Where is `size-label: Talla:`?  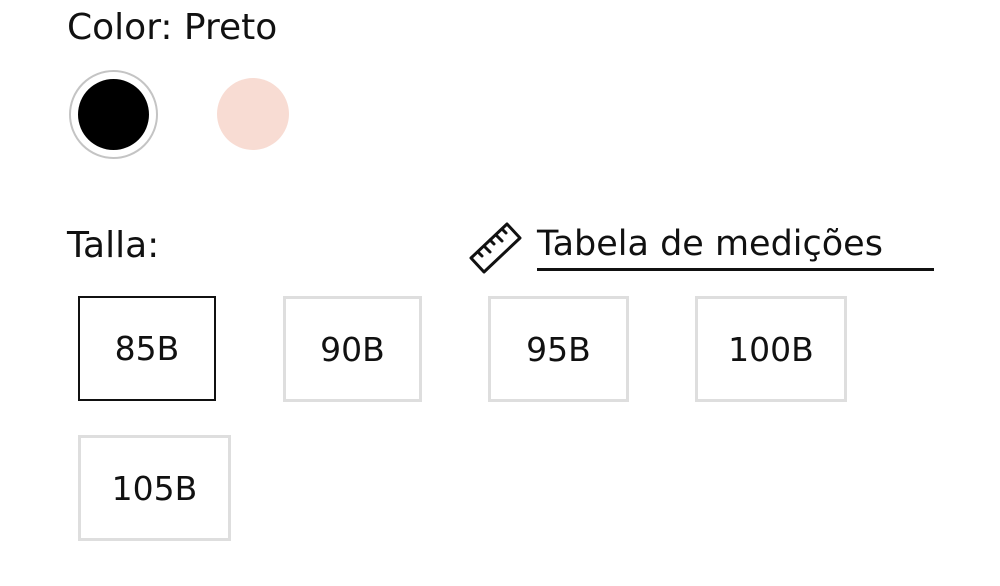
size-label: Talla: is located at coordinates (113, 245).